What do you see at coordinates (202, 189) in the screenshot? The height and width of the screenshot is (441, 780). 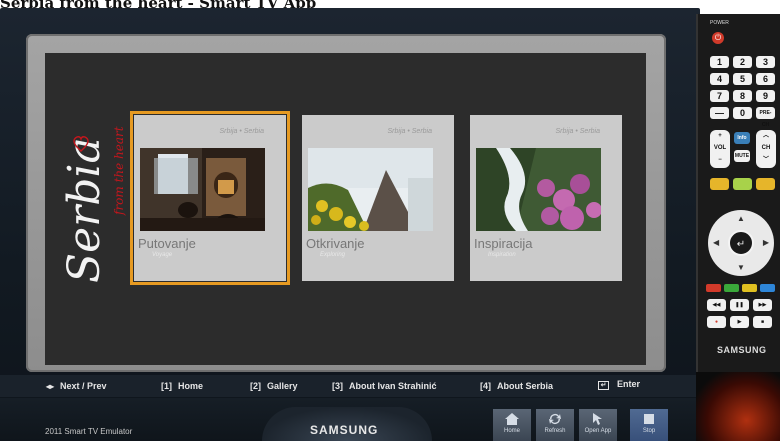 I see `card-photo-voyage` at bounding box center [202, 189].